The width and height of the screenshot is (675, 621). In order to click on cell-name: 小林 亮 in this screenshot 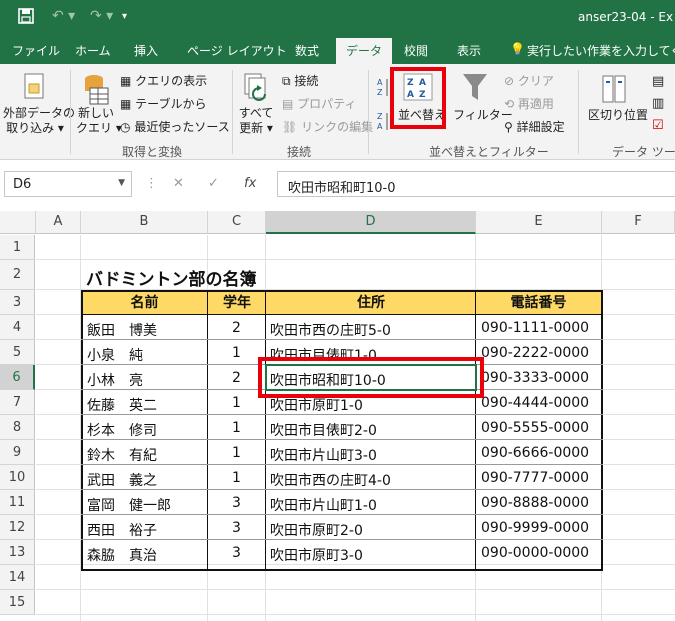, I will do `click(115, 380)`.